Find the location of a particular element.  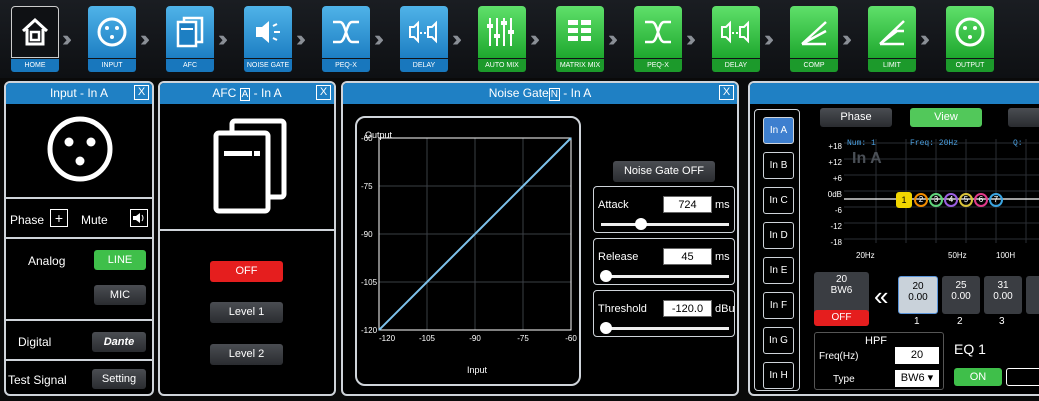

toolbar-limit: LIMIT is located at coordinates (892, 39).